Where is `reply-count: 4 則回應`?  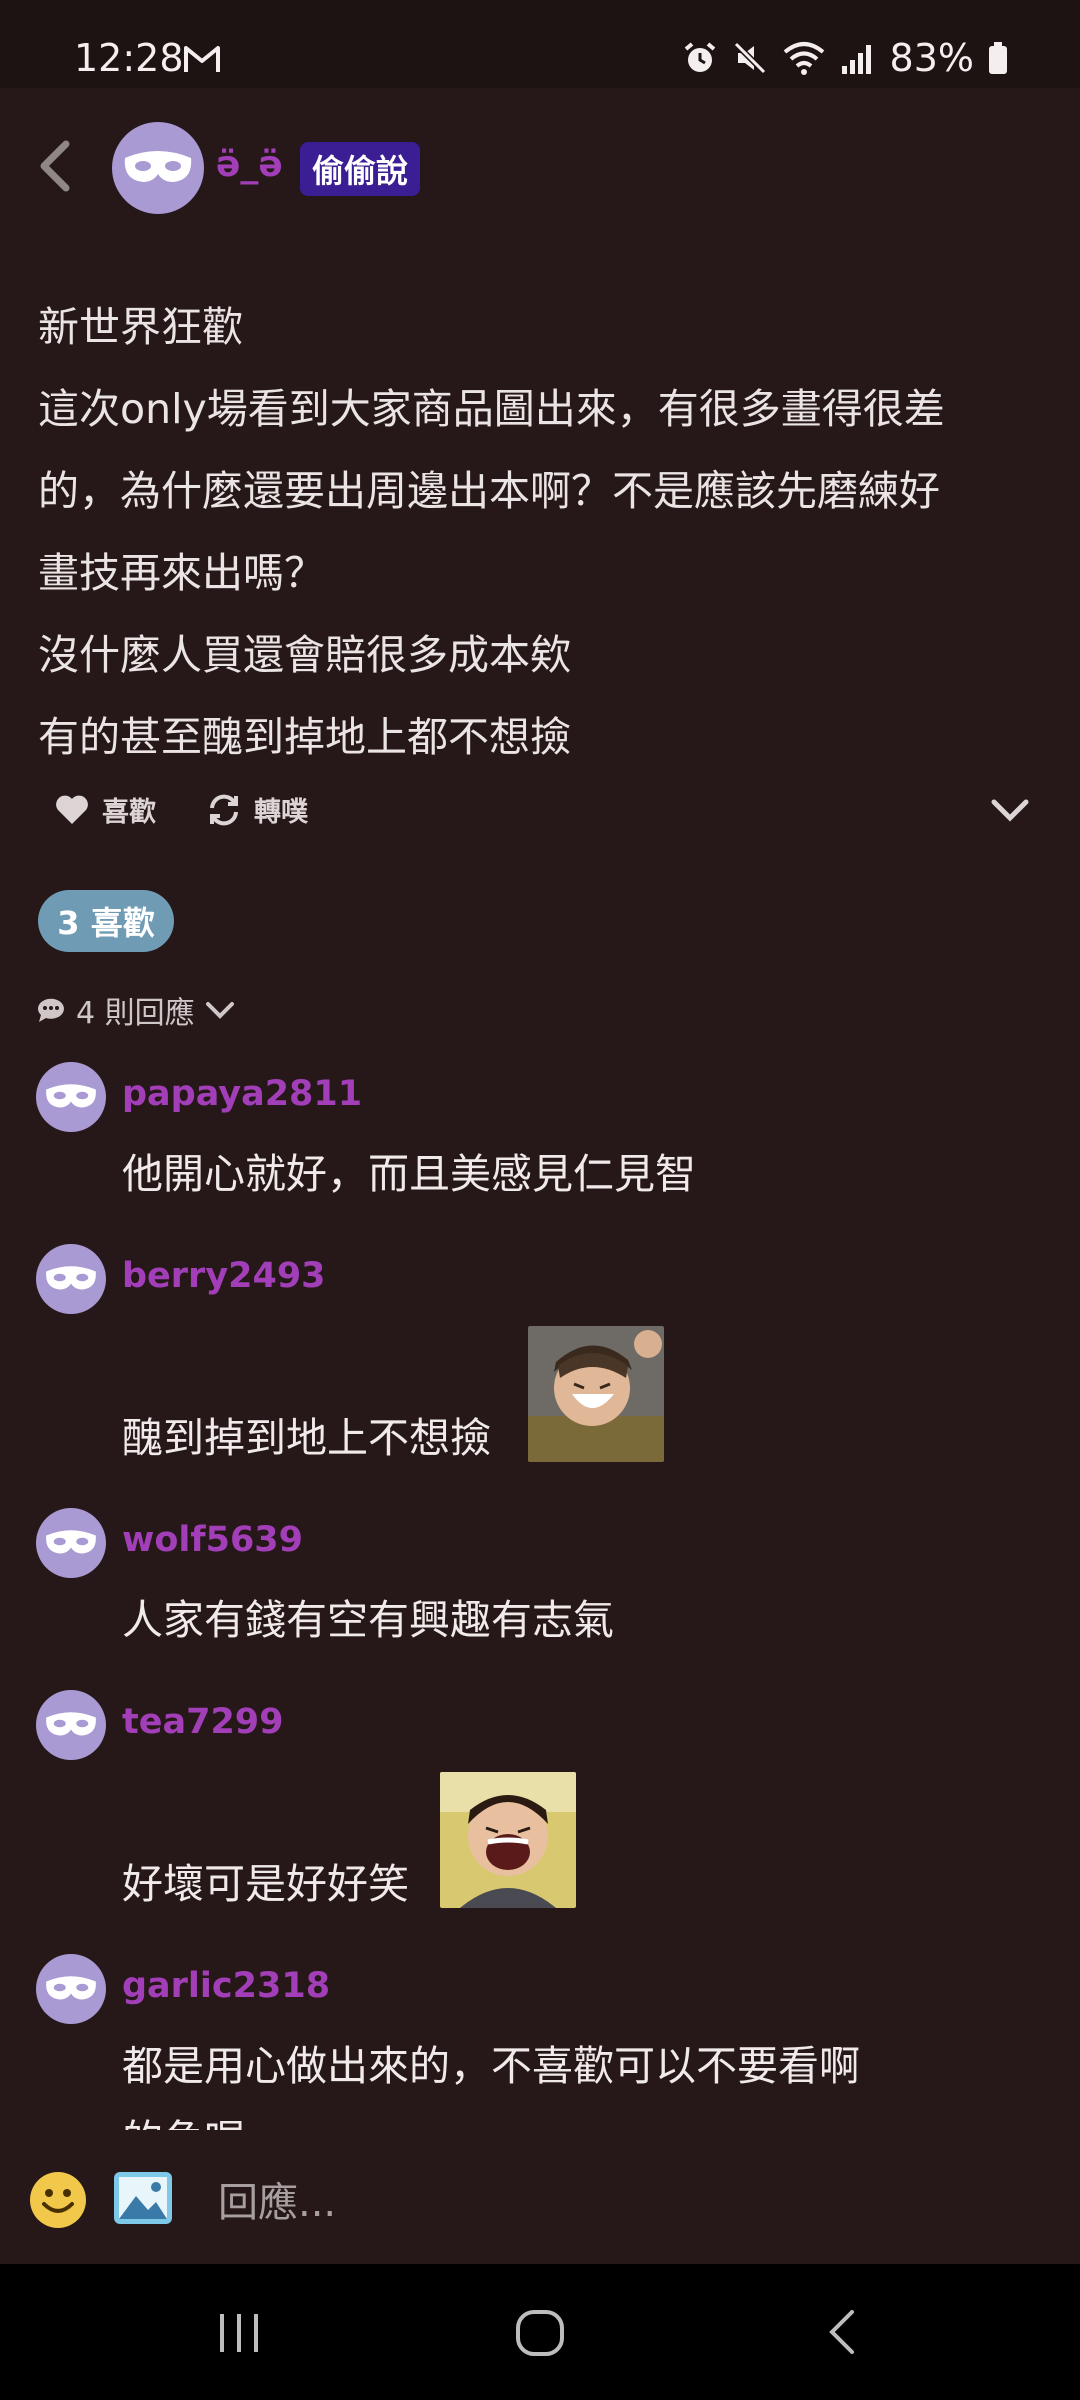
reply-count: 4 則回應 is located at coordinates (135, 1010).